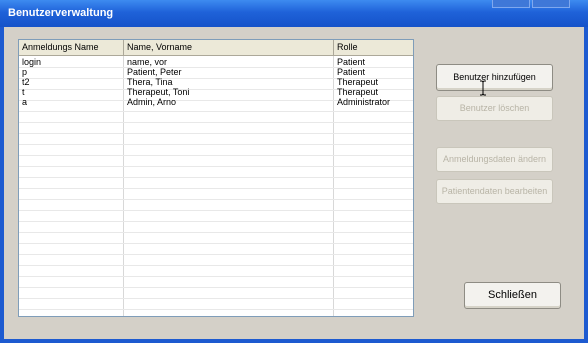 The width and height of the screenshot is (588, 343). I want to click on close-window-button, so click(551, 4).